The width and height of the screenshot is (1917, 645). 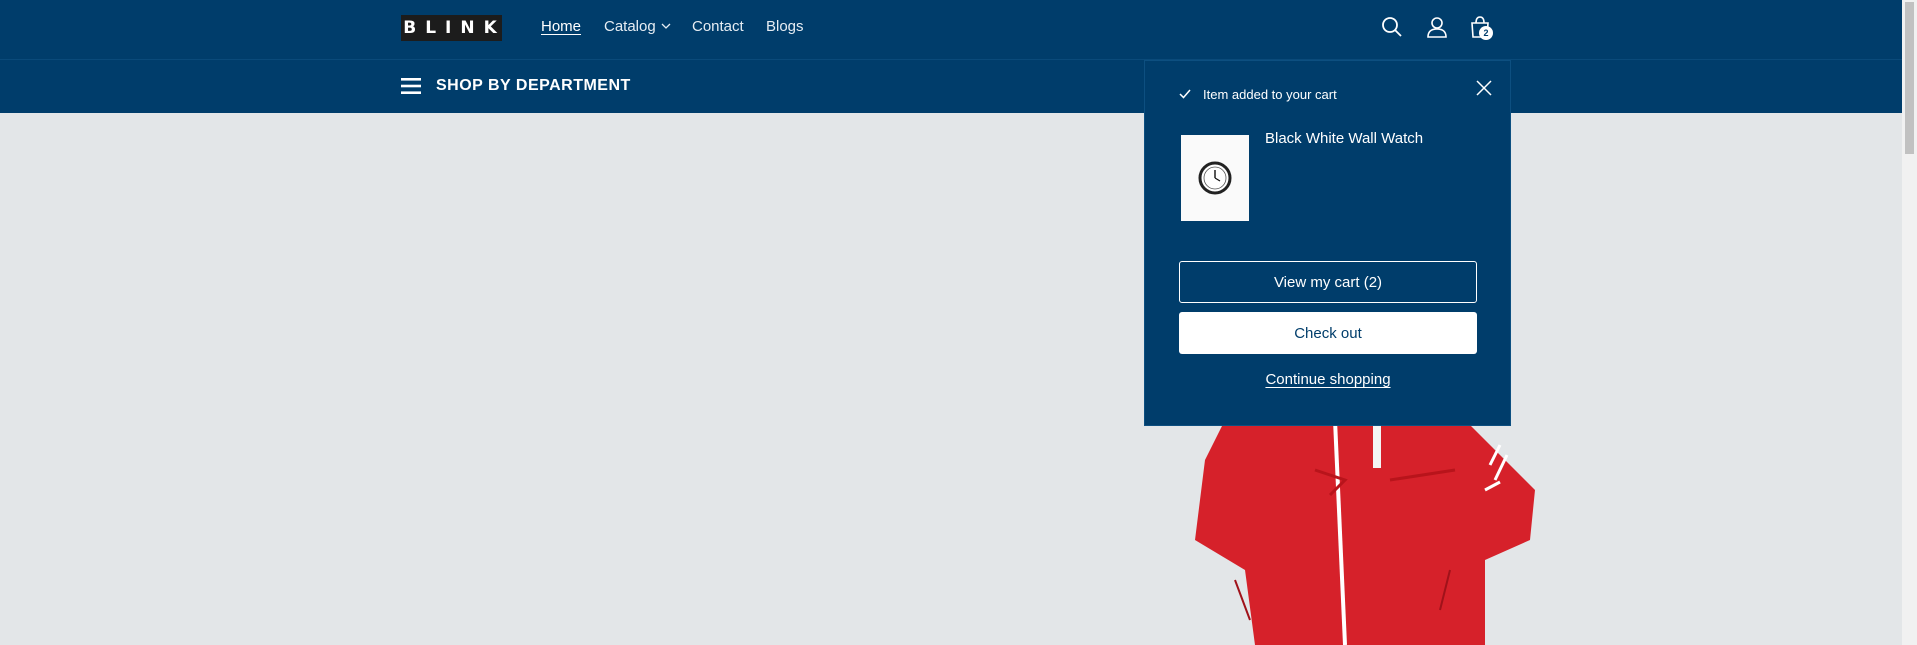 I want to click on account-icon, so click(x=1437, y=27).